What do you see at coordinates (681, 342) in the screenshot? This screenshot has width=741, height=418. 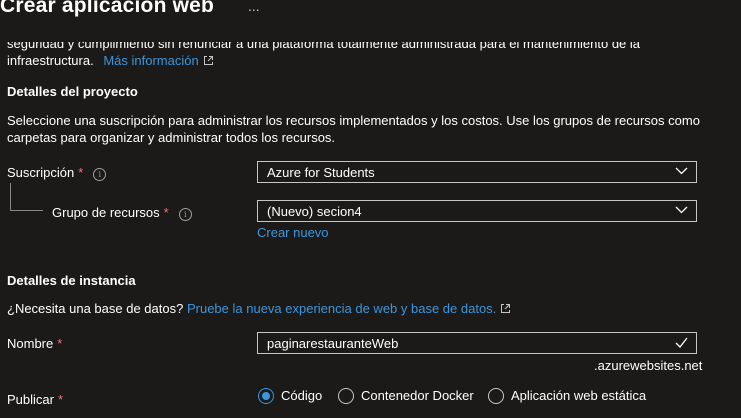 I see `checkmark-icon` at bounding box center [681, 342].